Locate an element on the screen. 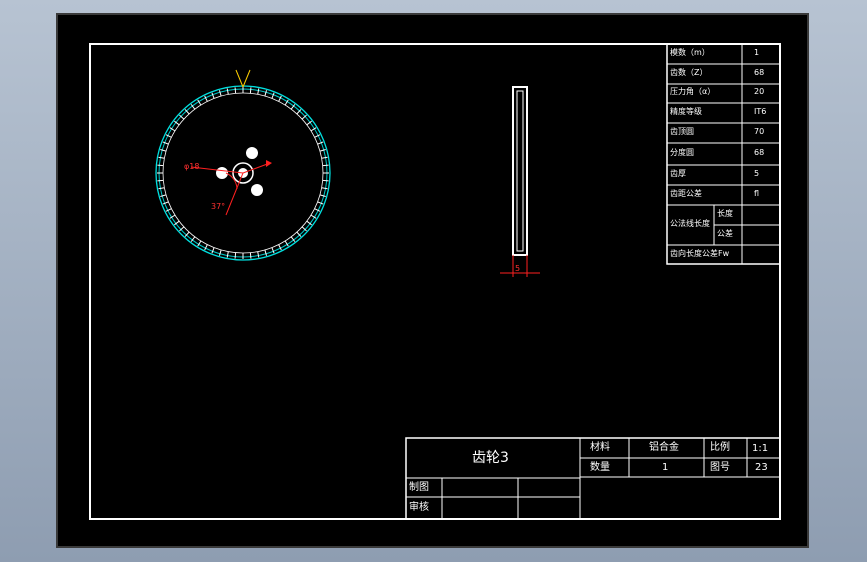 Image resolution: width=867 pixels, height=562 pixels. drawing-no-label: 图号 is located at coordinates (720, 467).